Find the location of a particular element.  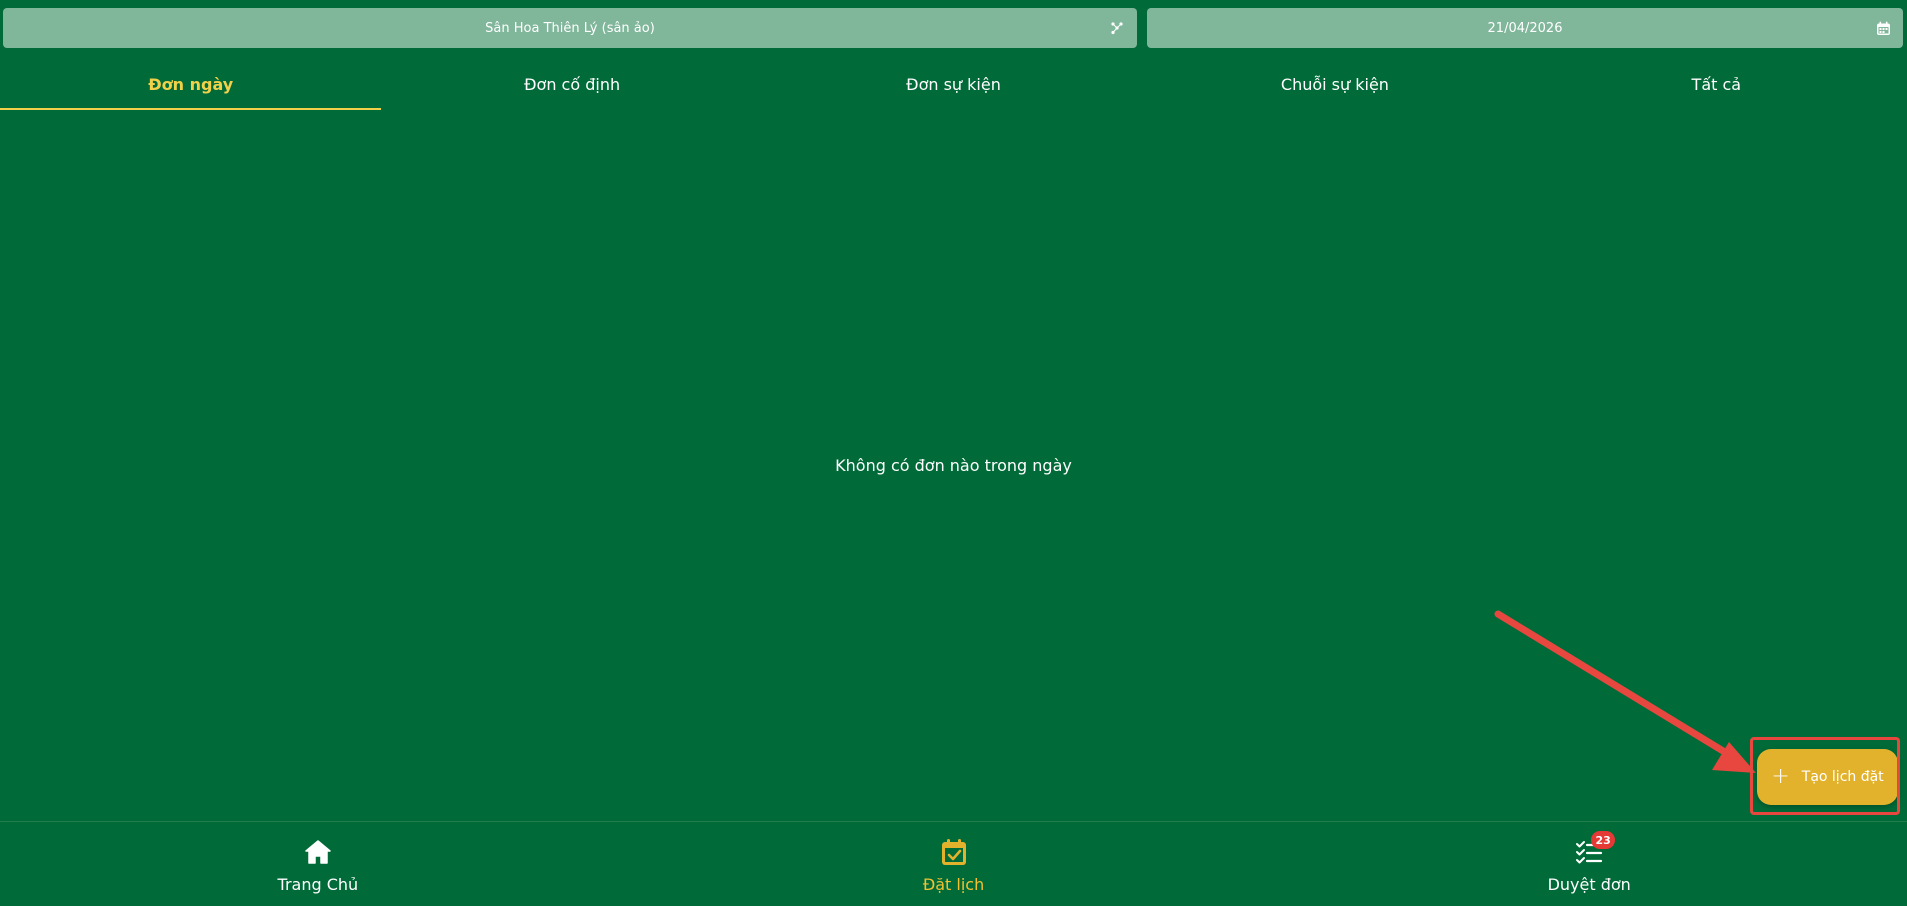

home-icon is located at coordinates (318, 852).